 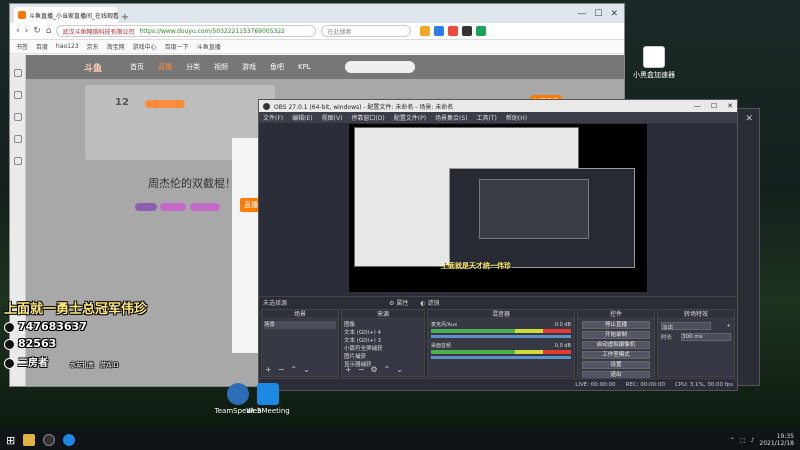 I want to click on refresh-icon: ↻, so click(x=37, y=31).